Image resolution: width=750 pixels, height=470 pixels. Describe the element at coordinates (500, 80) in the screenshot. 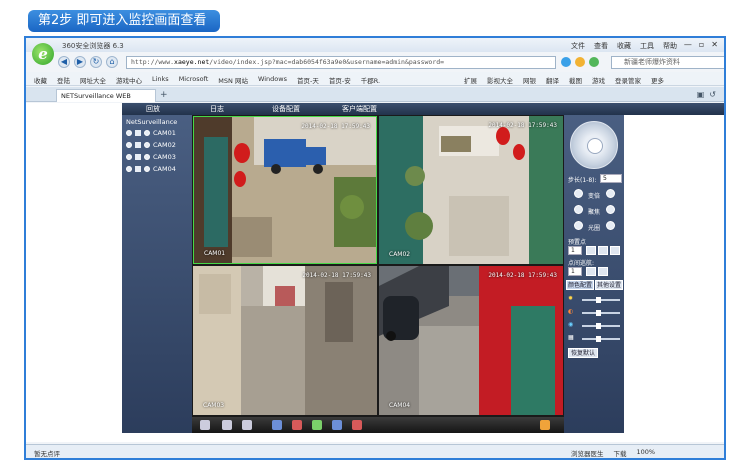

I see `toolbar-item: 影视大全` at that location.